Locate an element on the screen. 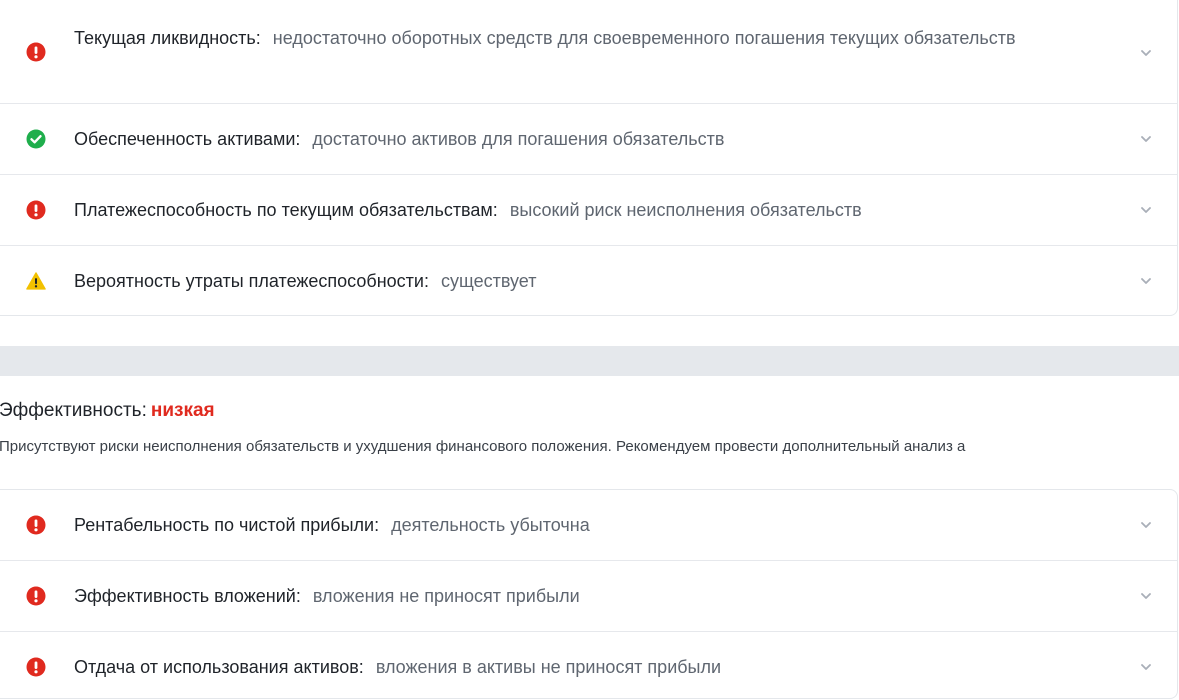  indicator-value: вложения в активы не приносят прибыли is located at coordinates (548, 667).